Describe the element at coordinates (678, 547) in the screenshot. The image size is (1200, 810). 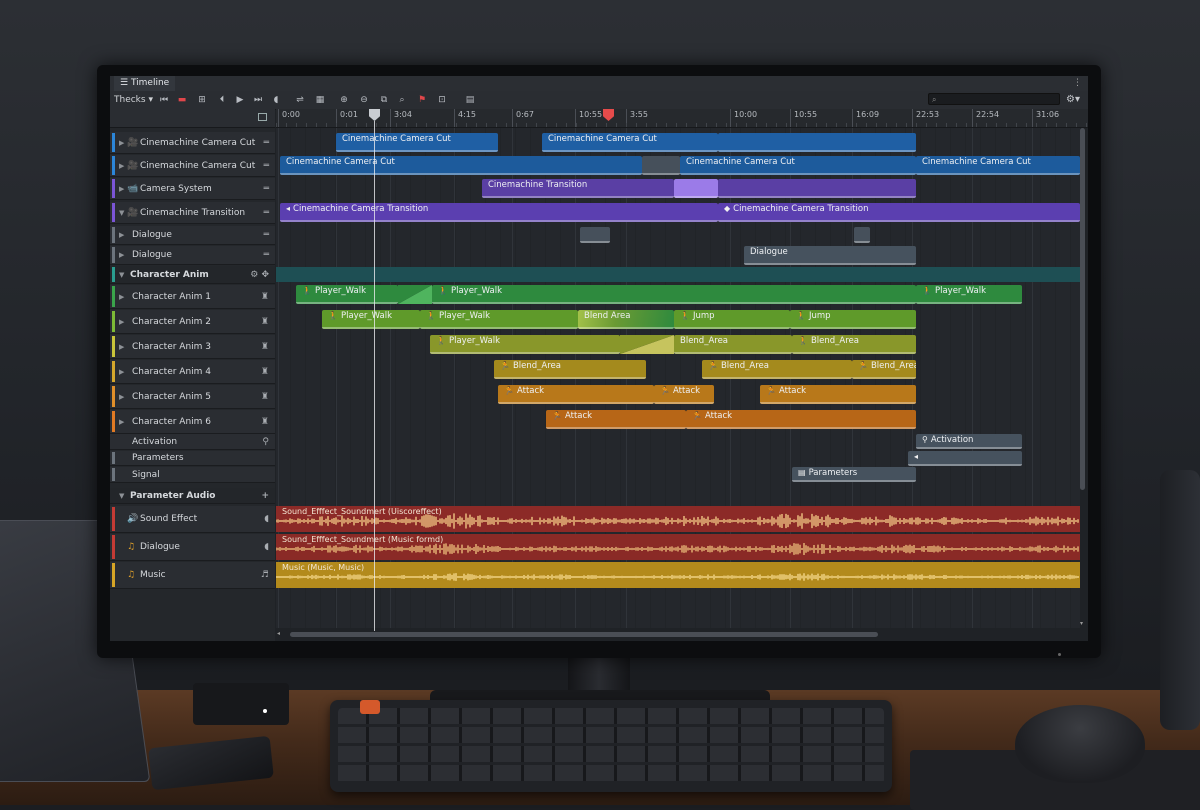
I see `audio-clip-dialogue: Sound_Efffect_Soundmert (Music formd)` at that location.